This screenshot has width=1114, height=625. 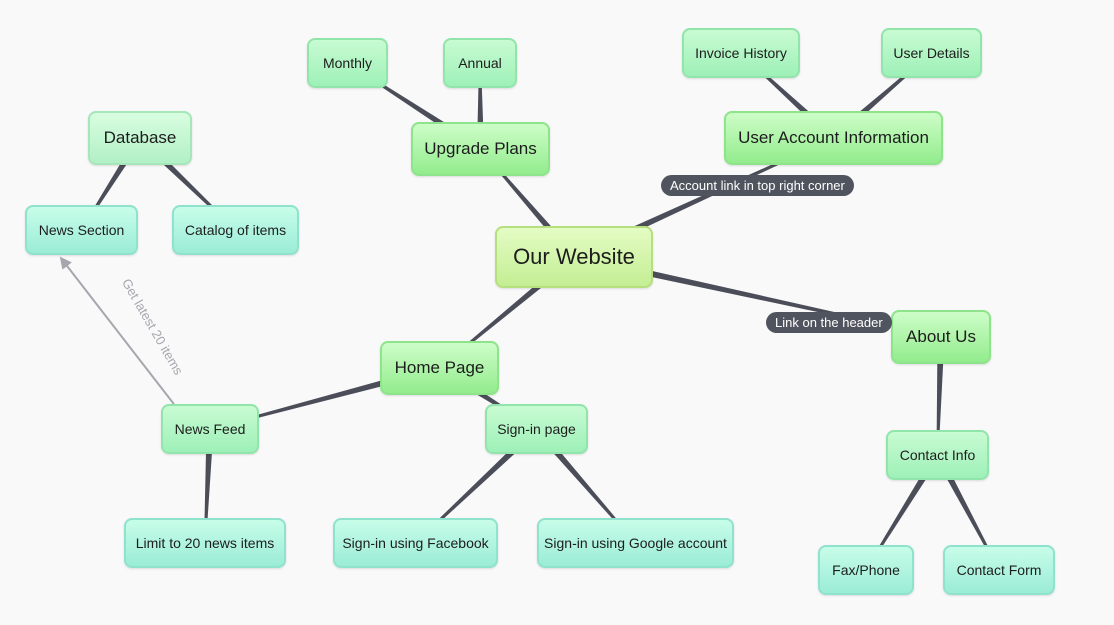 I want to click on node-contact-form: Contact Form, so click(x=999, y=570).